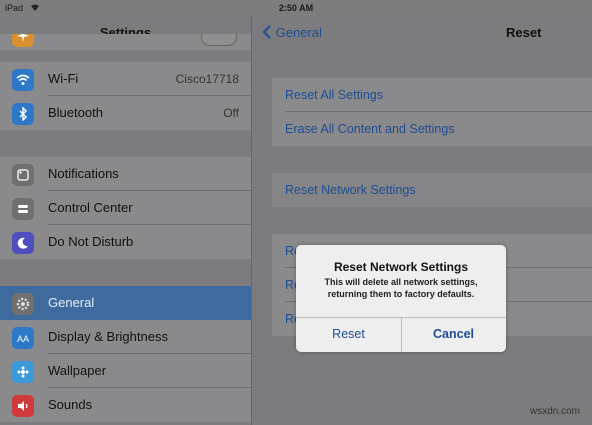 This screenshot has width=592, height=425. What do you see at coordinates (432, 95) in the screenshot?
I see `reset-all-settings-button: Reset All Settings` at bounding box center [432, 95].